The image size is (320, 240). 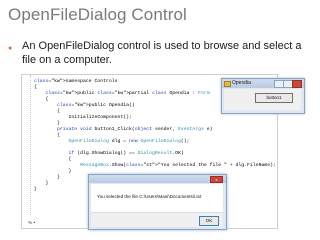 What do you see at coordinates (97, 14) in the screenshot?
I see `slide-title: OpenFileDialog Control` at bounding box center [97, 14].